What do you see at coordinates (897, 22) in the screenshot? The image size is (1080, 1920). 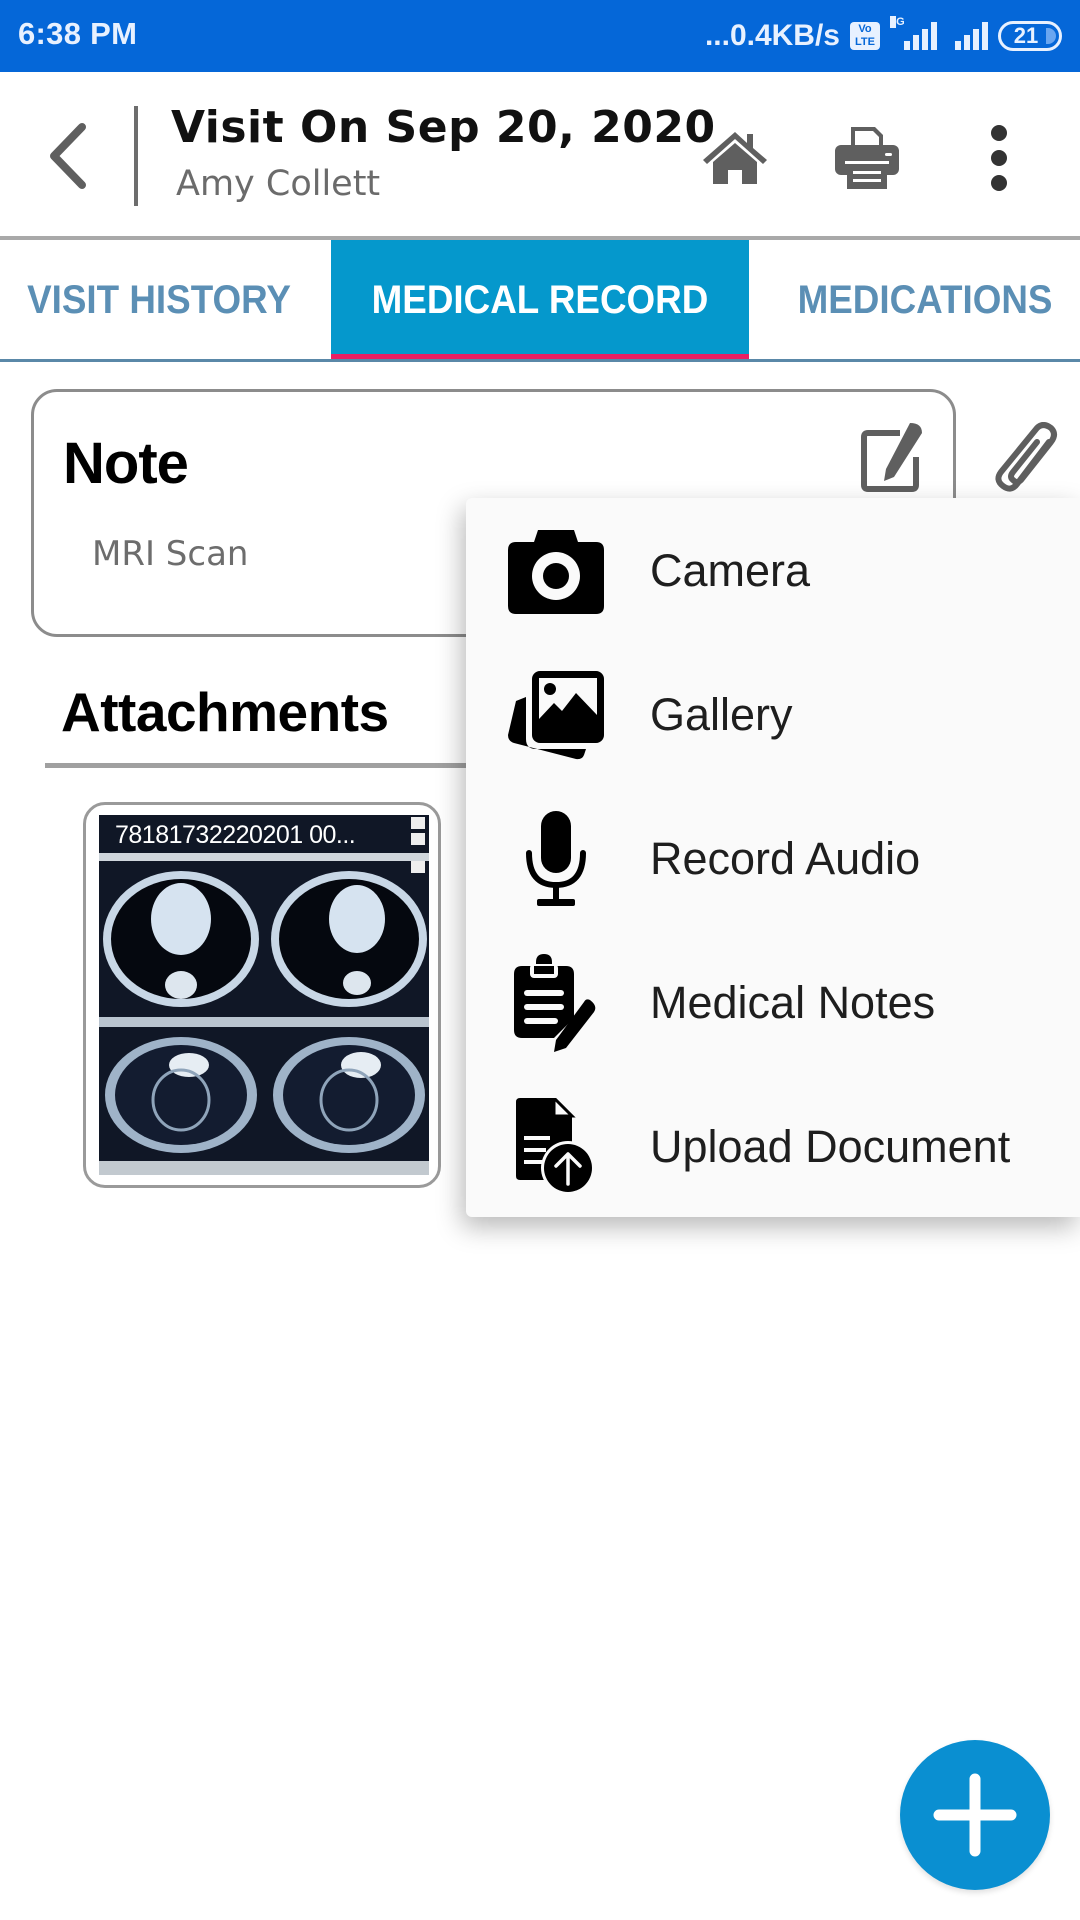 I see `network-type: 4G` at bounding box center [897, 22].